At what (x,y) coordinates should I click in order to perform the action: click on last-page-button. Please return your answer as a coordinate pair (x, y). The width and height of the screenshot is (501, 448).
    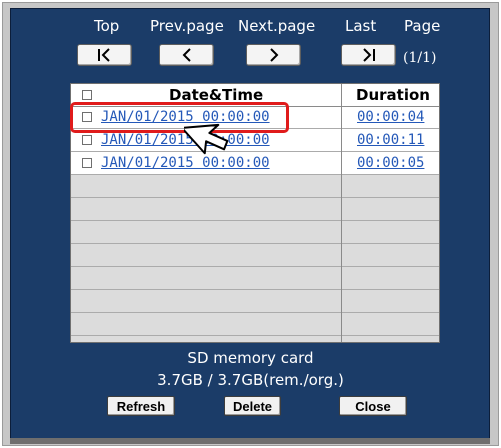
    Looking at the image, I should click on (368, 55).